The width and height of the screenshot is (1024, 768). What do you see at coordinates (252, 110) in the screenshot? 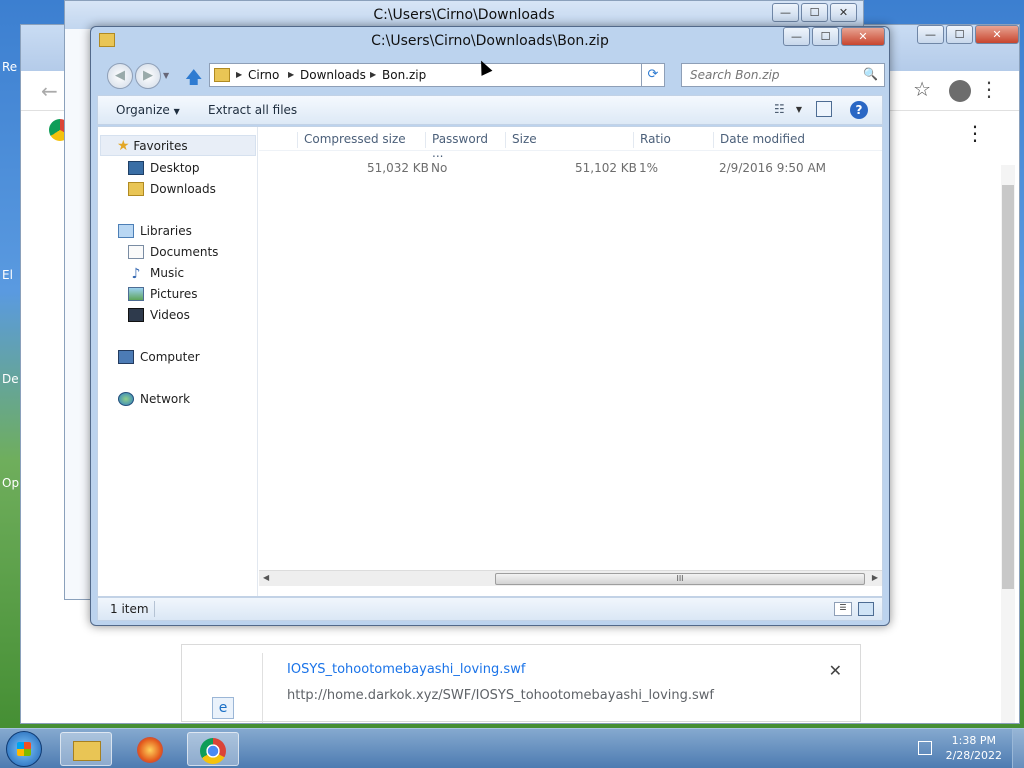
I see `extract-all-files-button: Extract all files` at bounding box center [252, 110].